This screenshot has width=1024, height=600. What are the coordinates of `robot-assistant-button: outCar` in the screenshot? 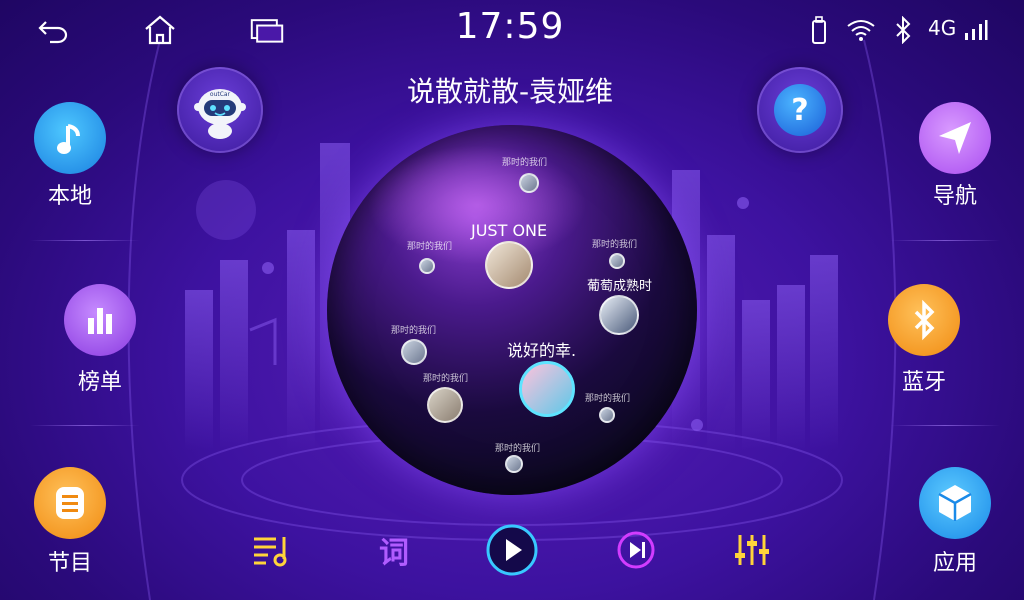 It's located at (220, 110).